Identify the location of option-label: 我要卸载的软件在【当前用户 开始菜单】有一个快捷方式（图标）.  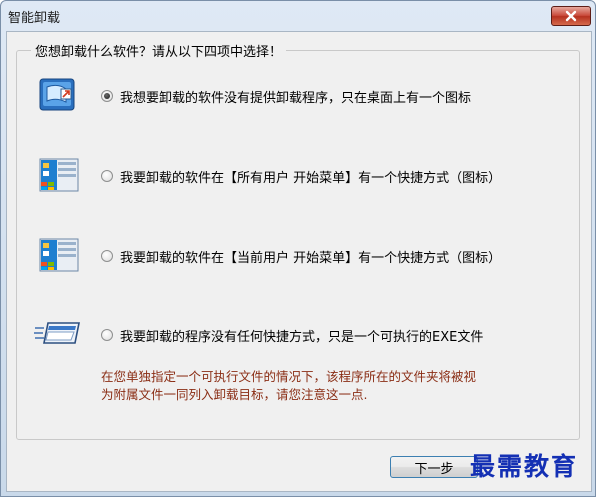
(311, 258).